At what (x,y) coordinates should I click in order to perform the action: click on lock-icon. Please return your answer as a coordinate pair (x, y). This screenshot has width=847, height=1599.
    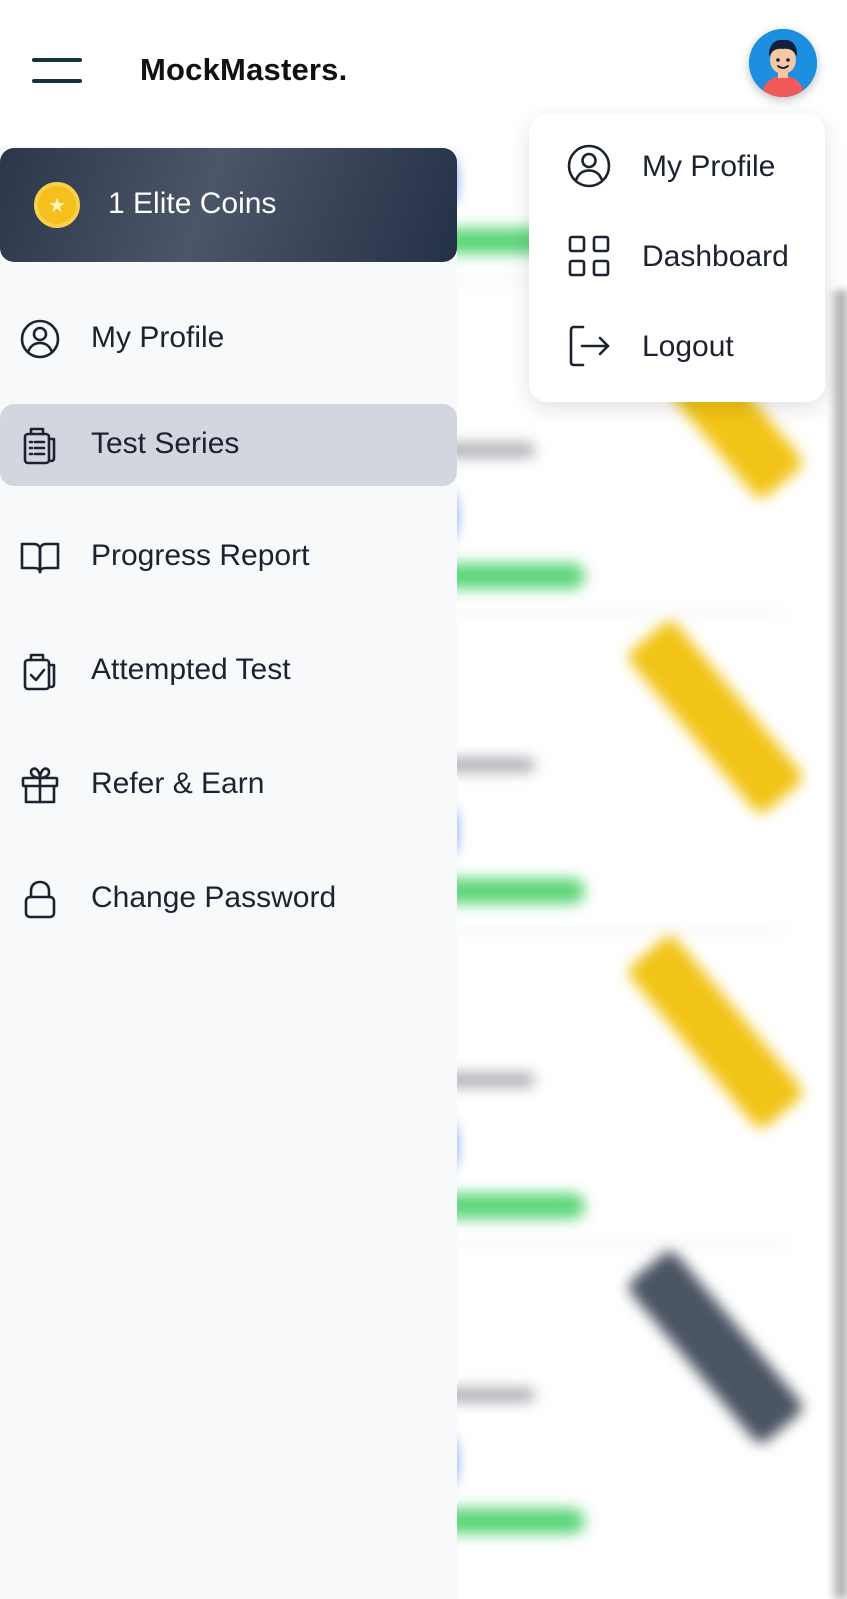
    Looking at the image, I should click on (40, 899).